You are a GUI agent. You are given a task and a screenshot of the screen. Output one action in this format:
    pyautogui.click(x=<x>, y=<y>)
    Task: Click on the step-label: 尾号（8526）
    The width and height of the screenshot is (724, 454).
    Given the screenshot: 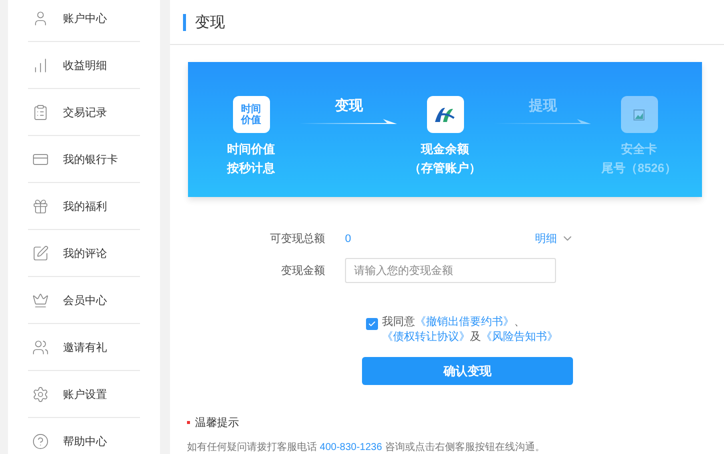 What is the action you would take?
    pyautogui.click(x=639, y=168)
    